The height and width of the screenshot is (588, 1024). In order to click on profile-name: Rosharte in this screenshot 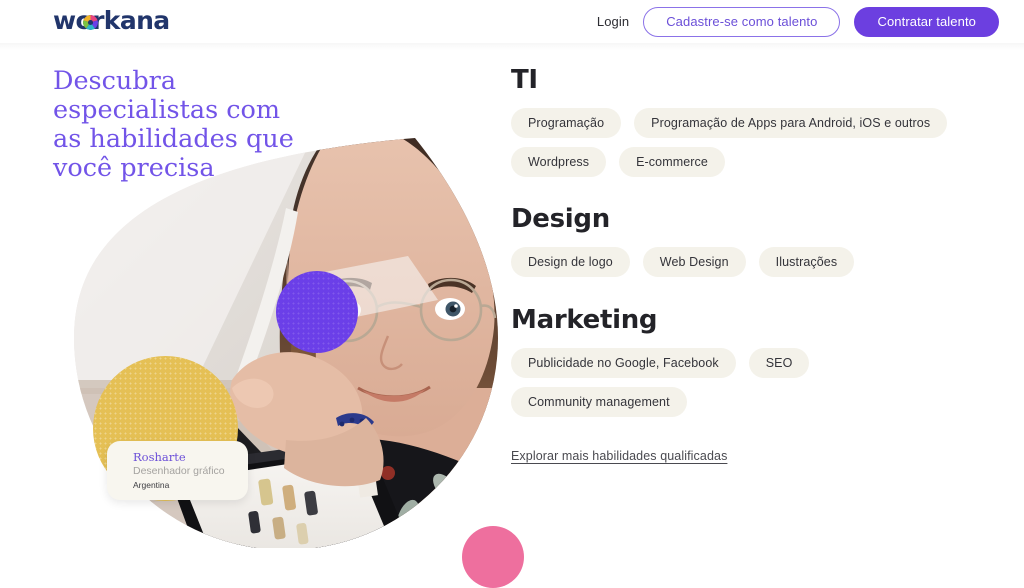, I will do `click(159, 457)`.